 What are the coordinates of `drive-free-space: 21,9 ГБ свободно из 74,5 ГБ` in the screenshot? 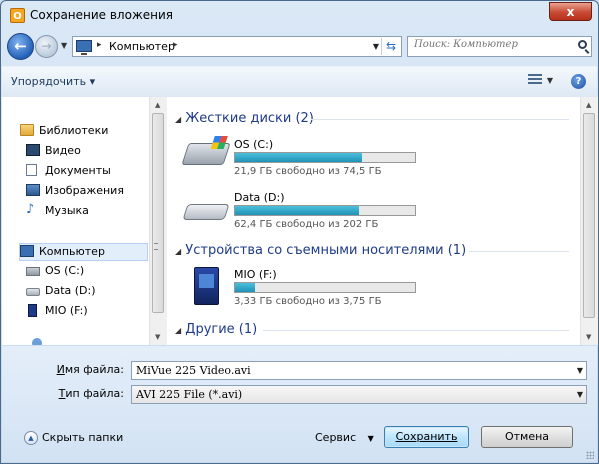 It's located at (308, 171).